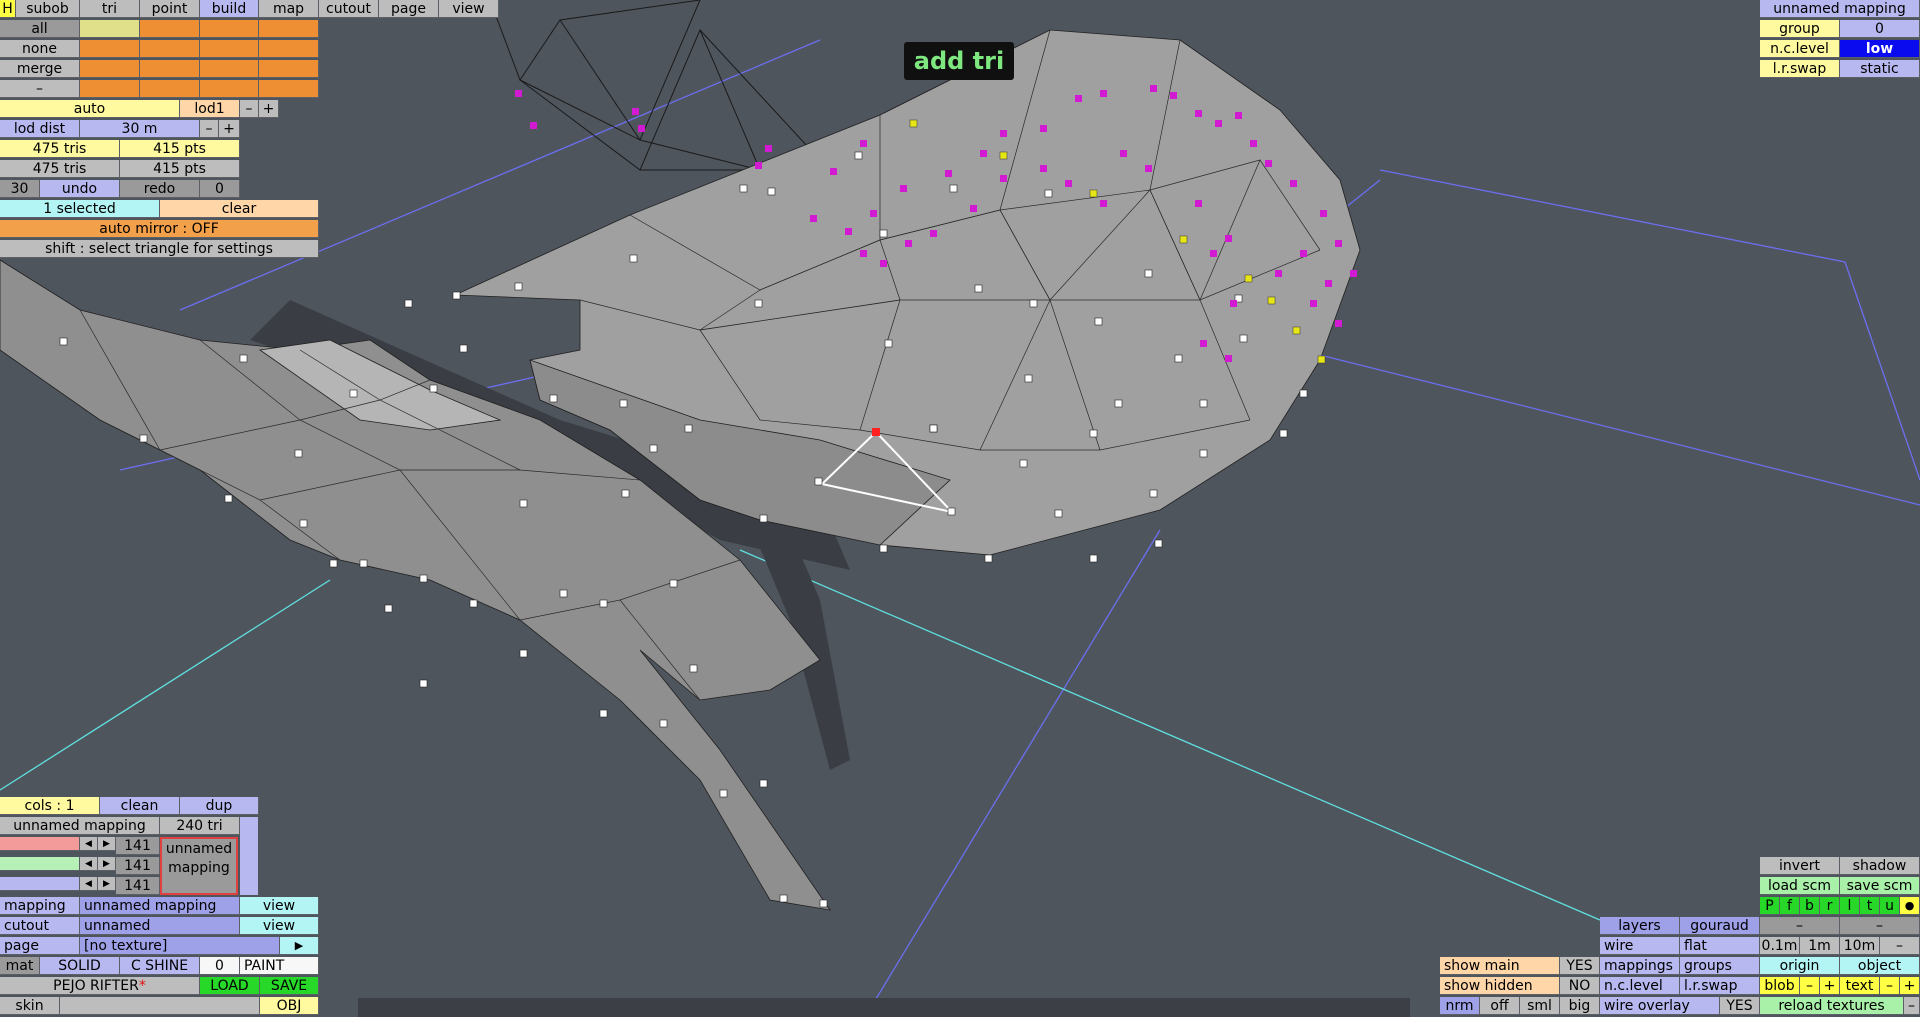 Image resolution: width=1920 pixels, height=1017 pixels. I want to click on flag-r: r, so click(1830, 906).